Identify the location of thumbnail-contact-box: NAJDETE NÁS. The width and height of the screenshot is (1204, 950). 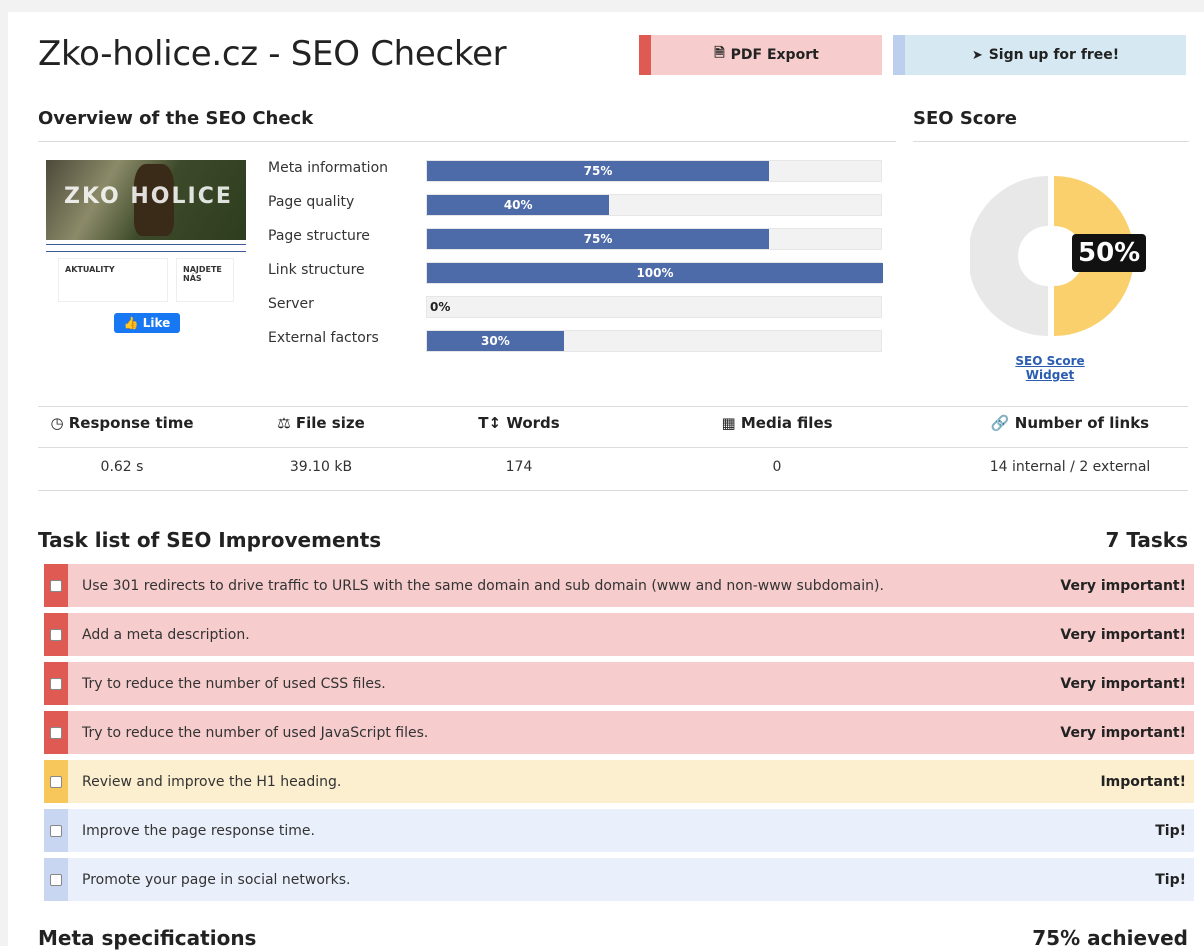
(205, 280).